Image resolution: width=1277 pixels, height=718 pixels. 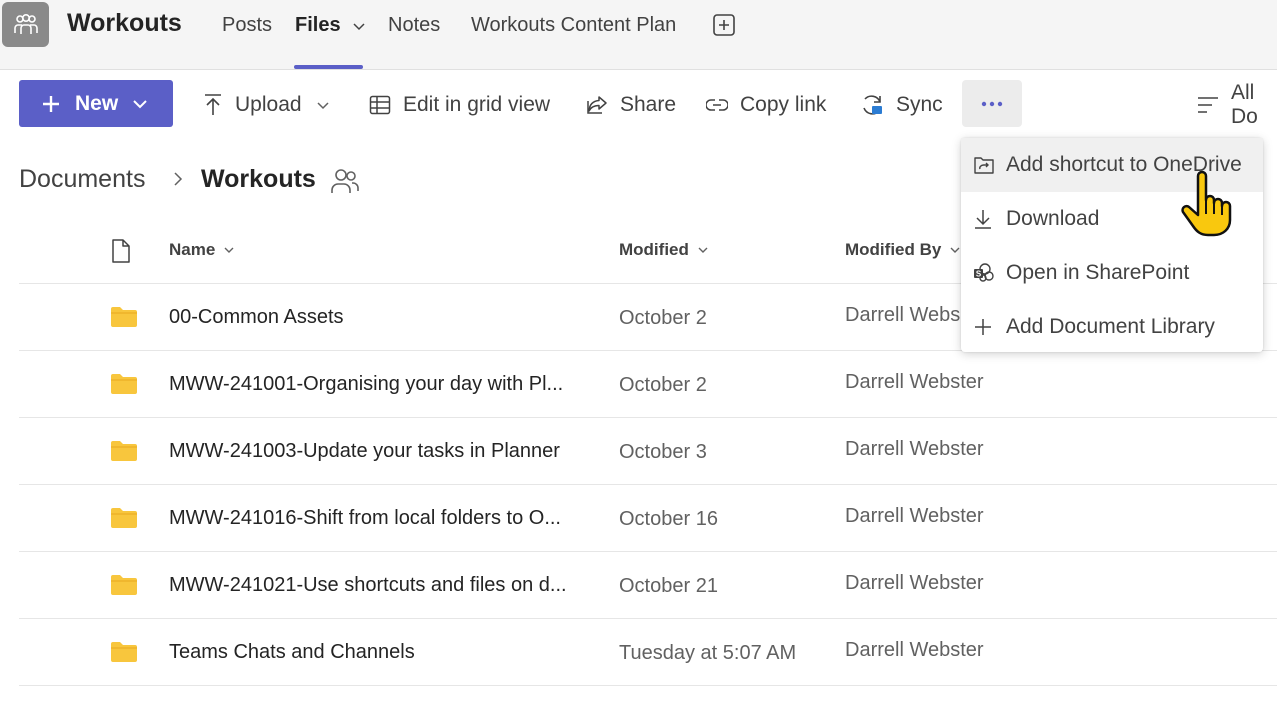 I want to click on file-name: MWW-241003-Update your tasks in Planner, so click(x=364, y=451).